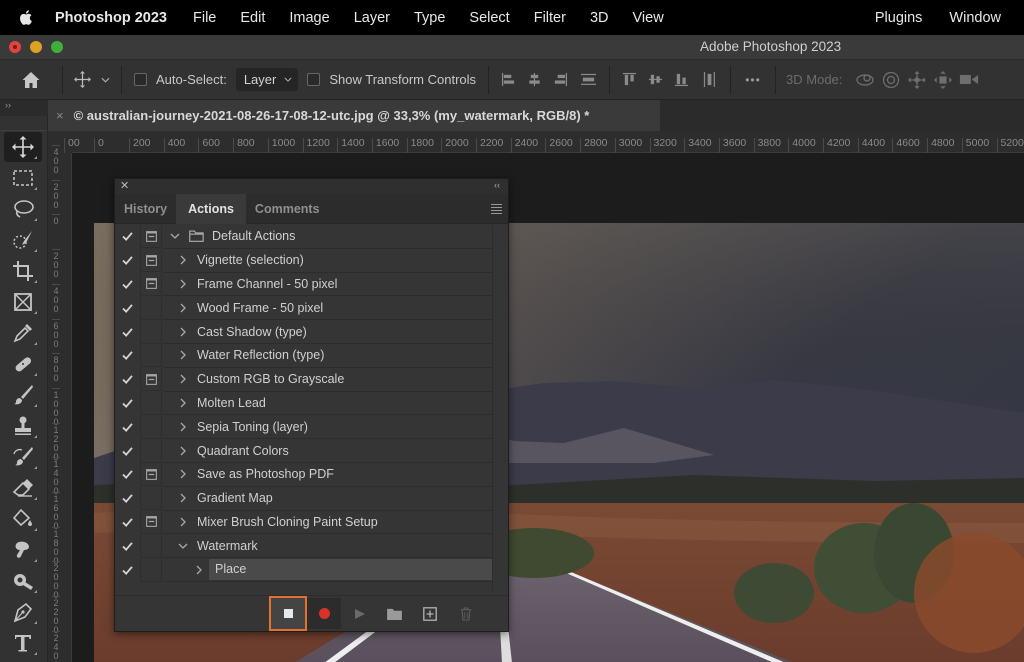  I want to click on action-set-row: Default Actions, so click(303, 237).